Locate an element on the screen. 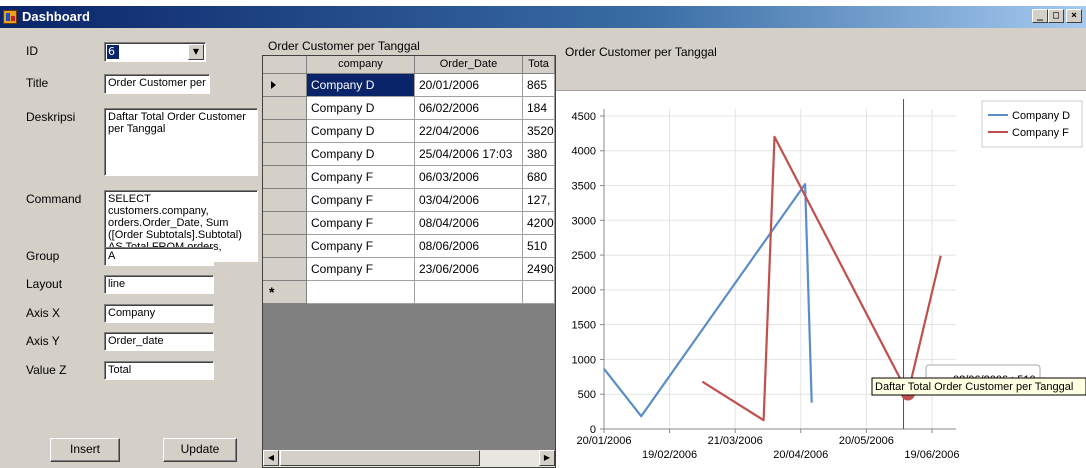  value-z-input: Total is located at coordinates (159, 370).